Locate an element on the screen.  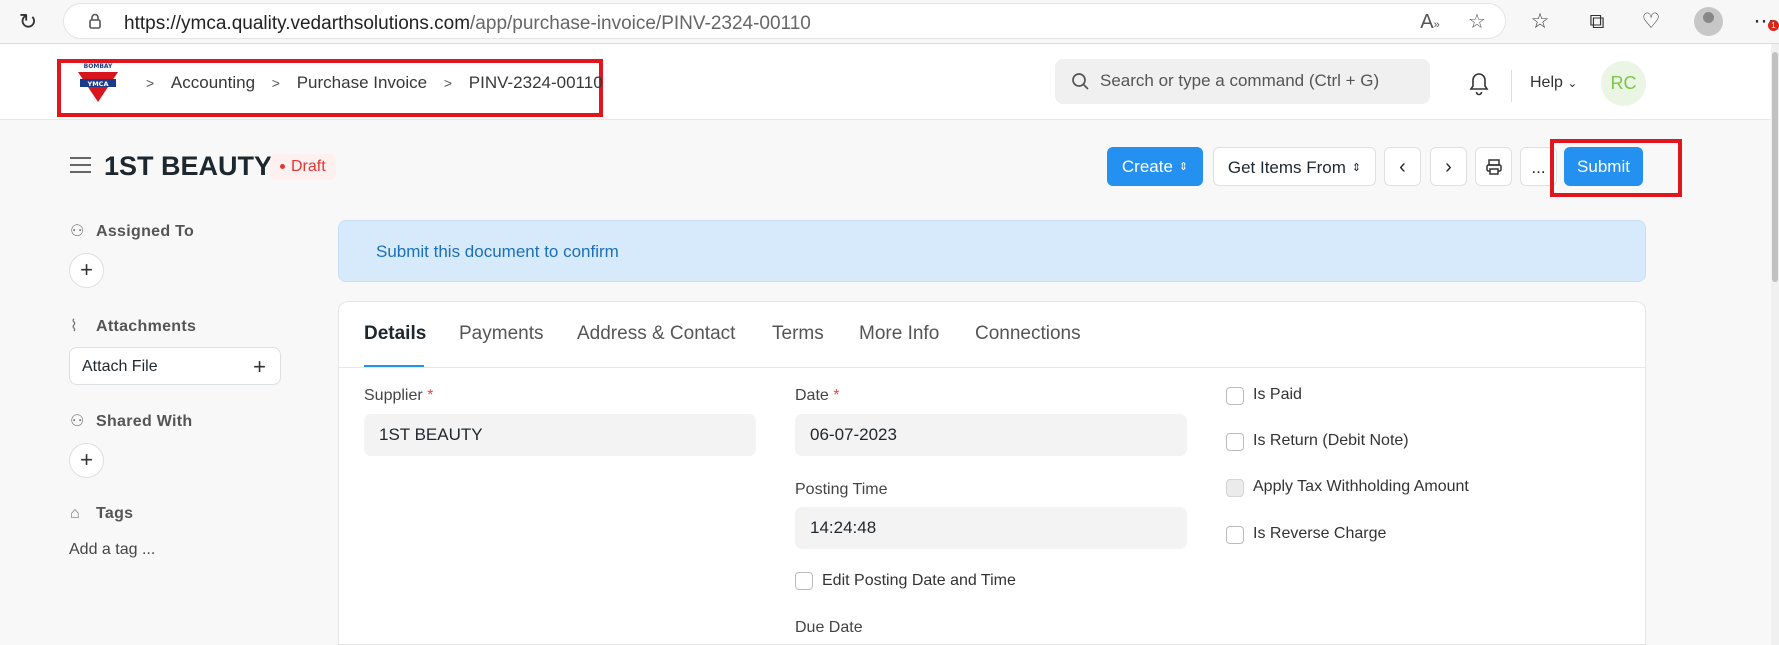
paperclip-icon: ⌇ is located at coordinates (74, 326).